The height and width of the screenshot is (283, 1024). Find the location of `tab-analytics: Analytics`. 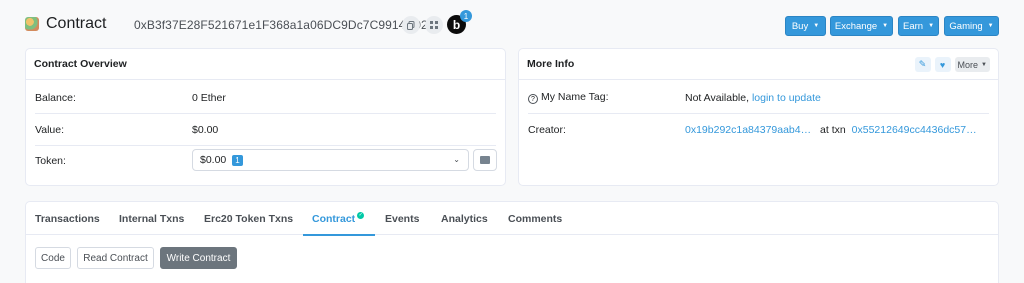

tab-analytics: Analytics is located at coordinates (464, 218).